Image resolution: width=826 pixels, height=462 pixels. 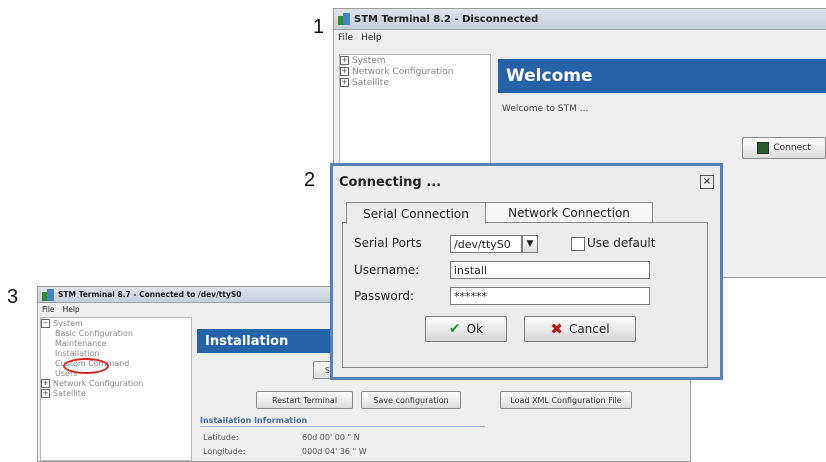 I want to click on tree-item-system: + System, so click(x=415, y=60).